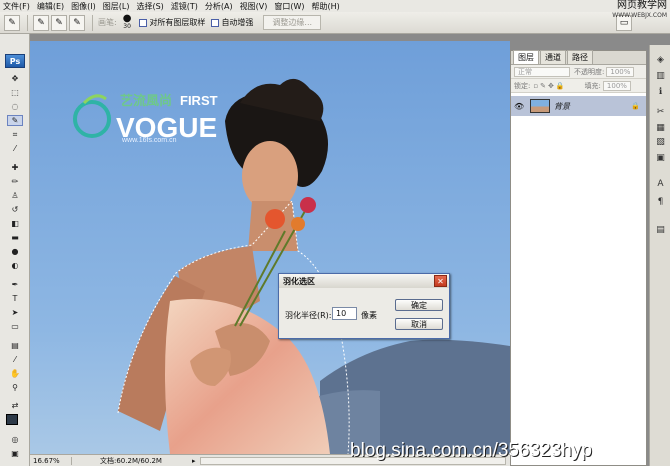  I want to click on lock-icon: 🔒, so click(635, 106).